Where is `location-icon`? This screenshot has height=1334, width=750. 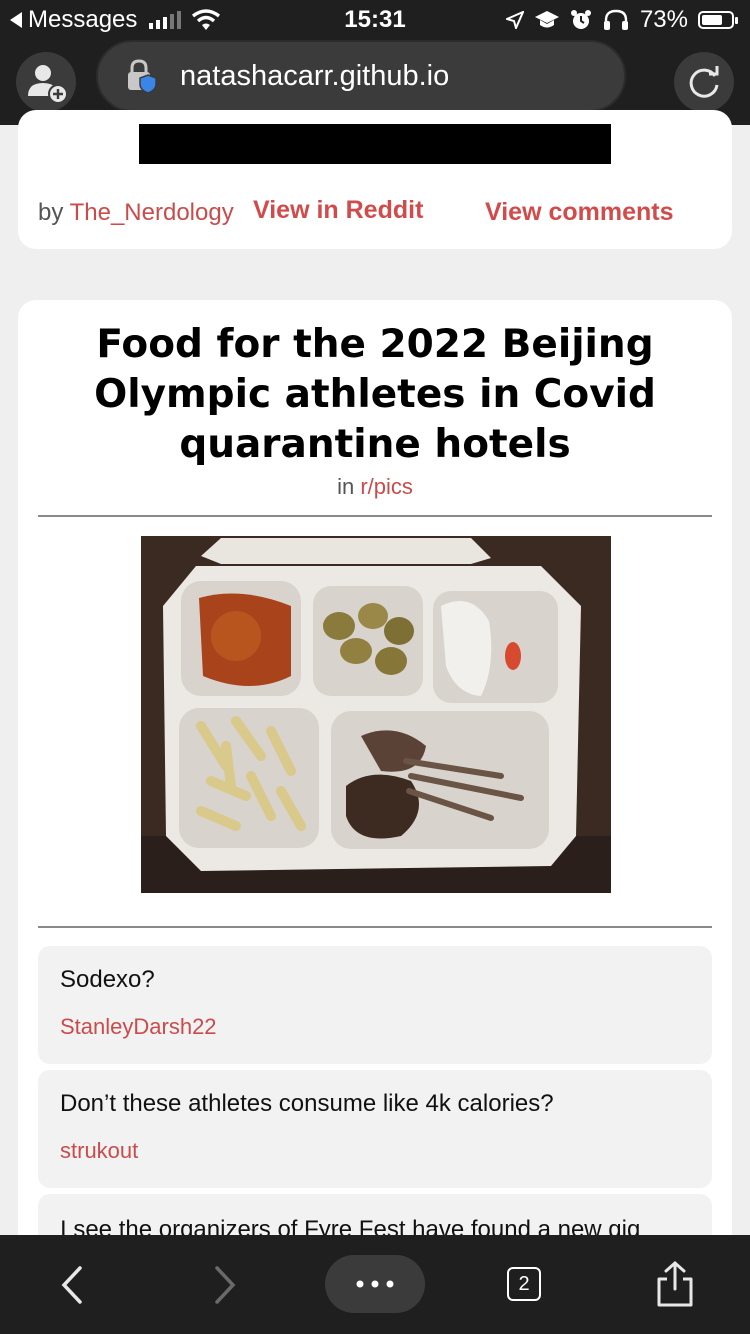
location-icon is located at coordinates (514, 20).